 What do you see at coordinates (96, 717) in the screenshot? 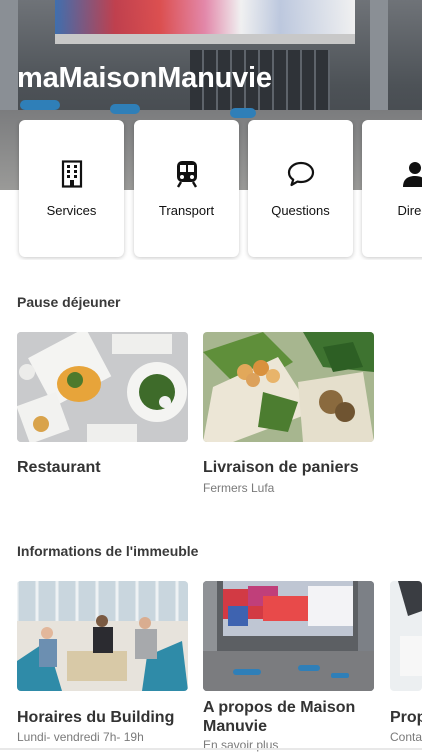
I see `building-hours-title: Horaires du Building` at bounding box center [96, 717].